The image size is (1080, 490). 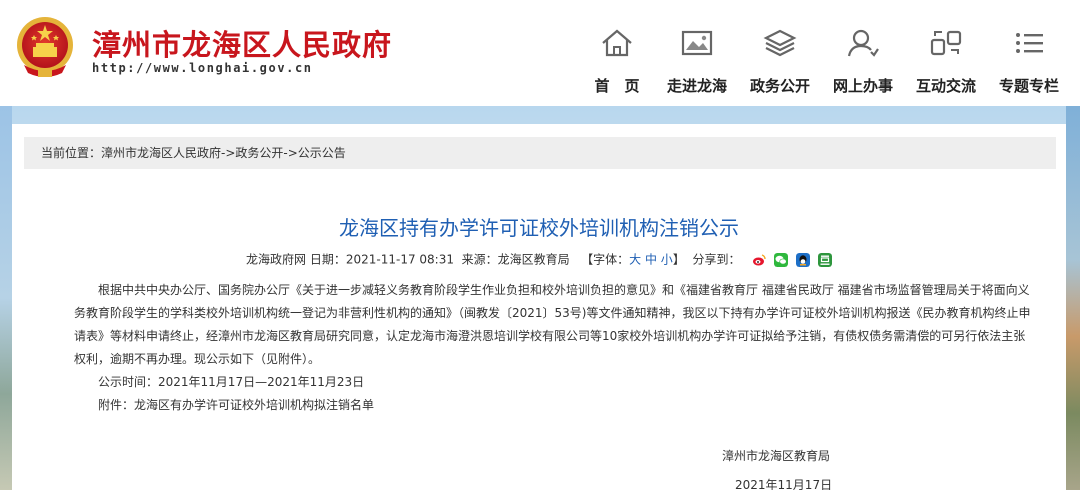 I want to click on nav-label: 首 页, so click(x=617, y=86).